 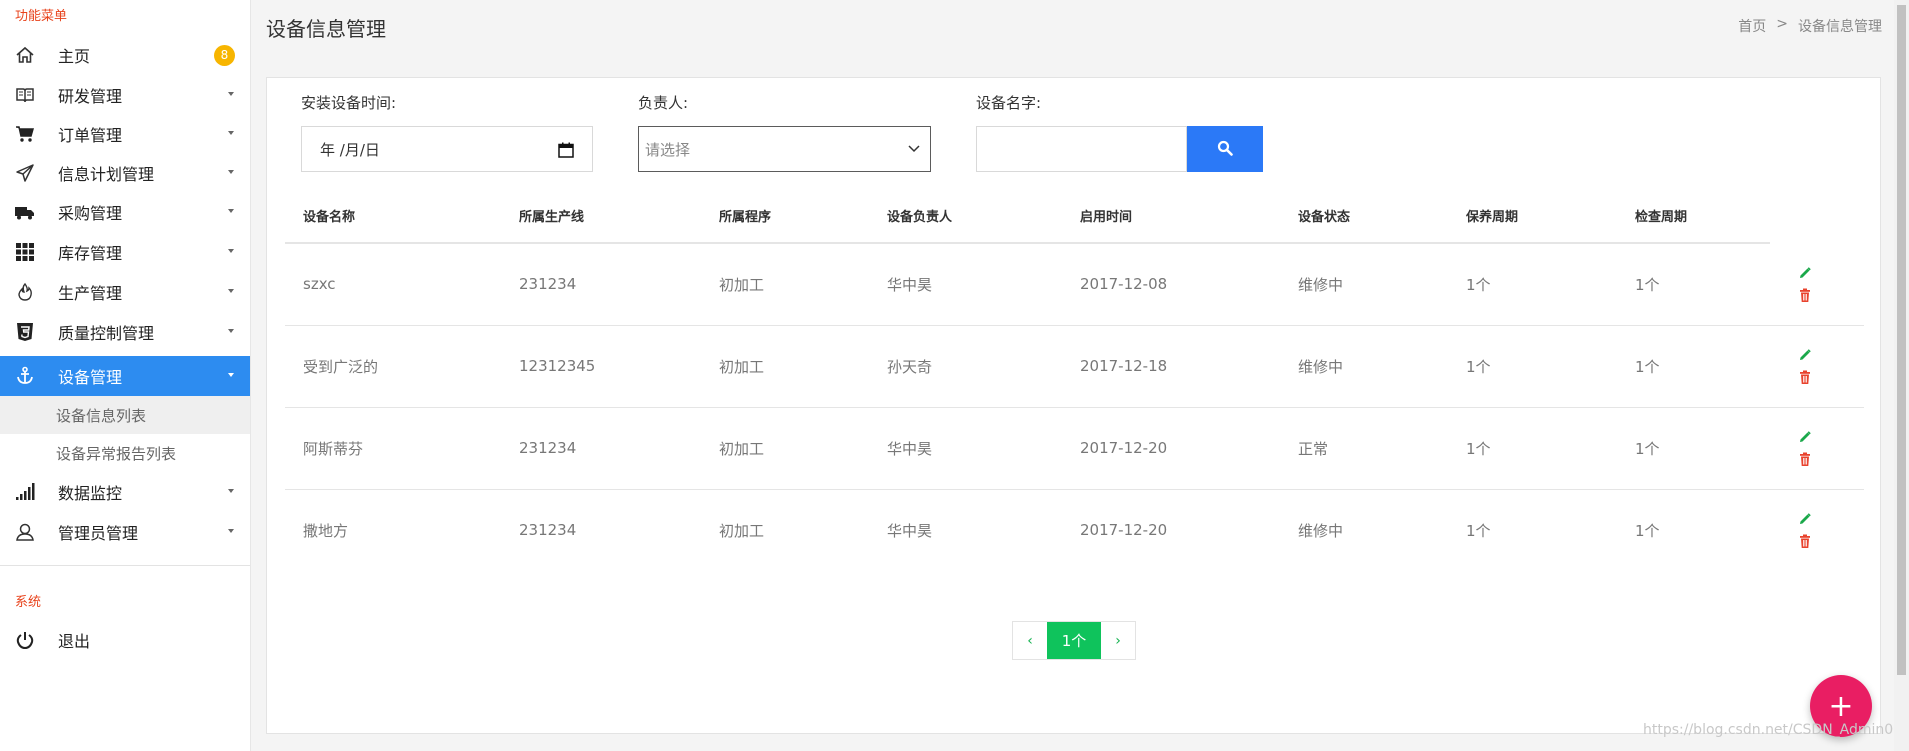 I want to click on column-header: 设备状态, so click(x=1364, y=216).